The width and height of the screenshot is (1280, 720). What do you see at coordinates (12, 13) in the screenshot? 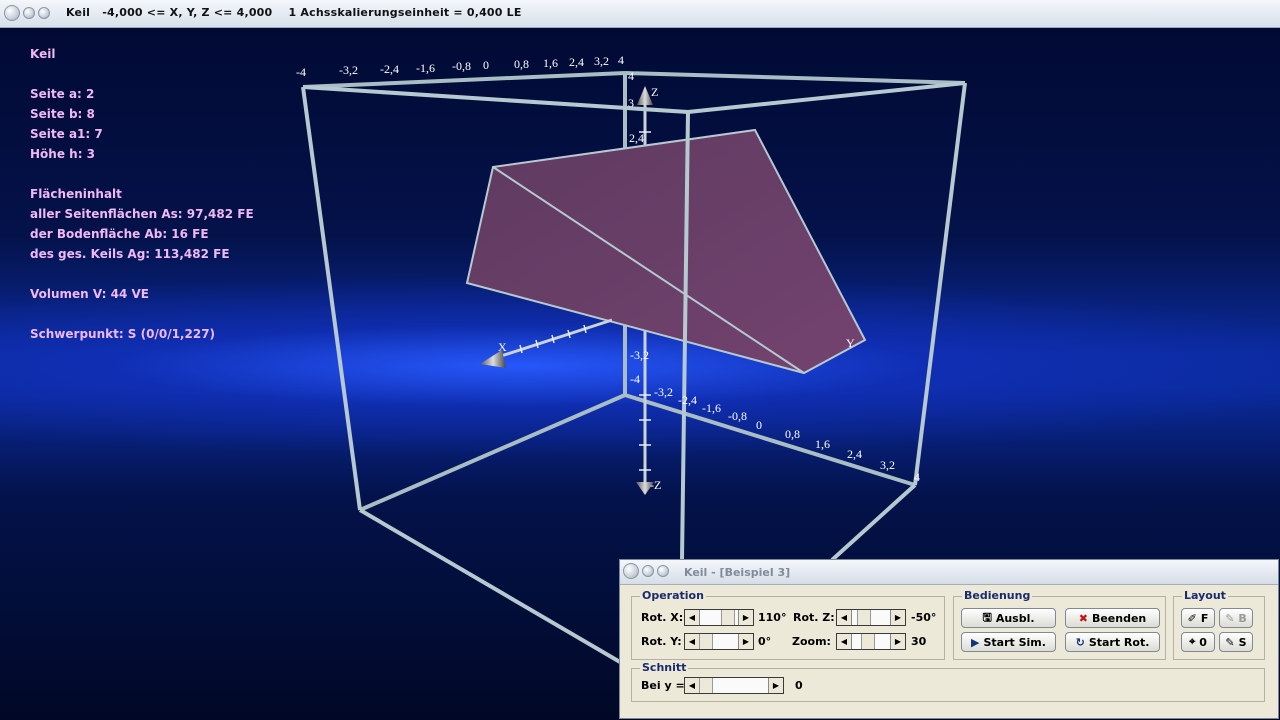
I see `system-menu-icon` at bounding box center [12, 13].